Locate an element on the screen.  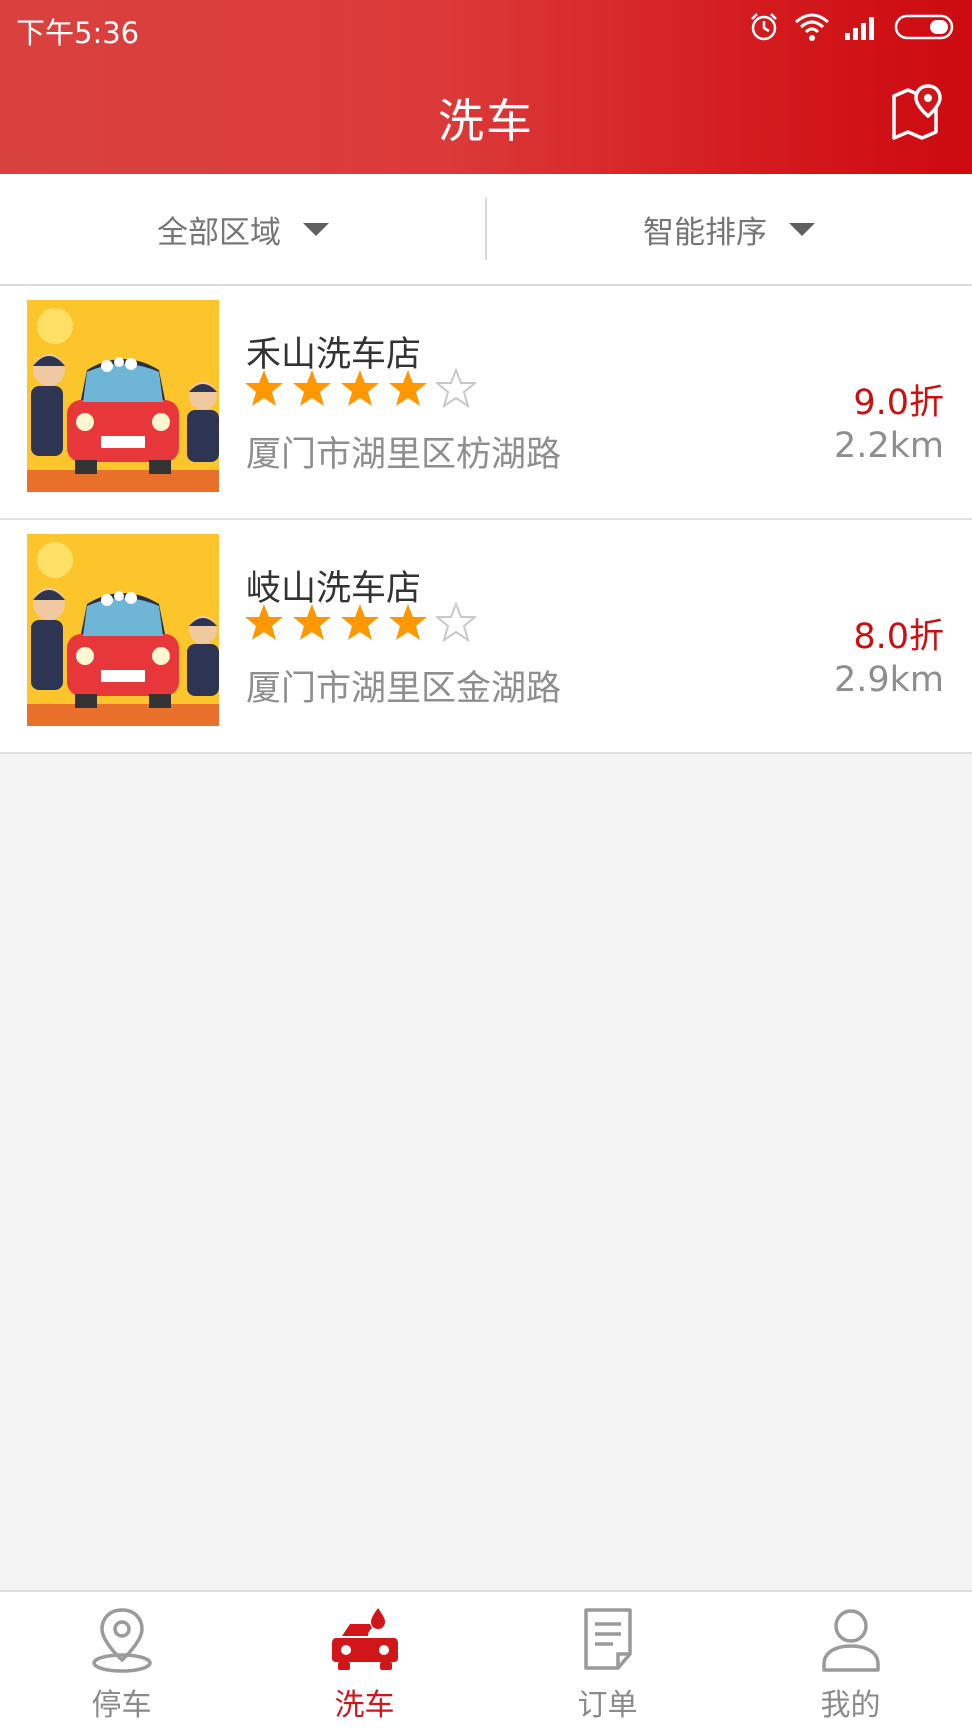
filter-bar: 全部区域 智能排序 is located at coordinates (486, 230).